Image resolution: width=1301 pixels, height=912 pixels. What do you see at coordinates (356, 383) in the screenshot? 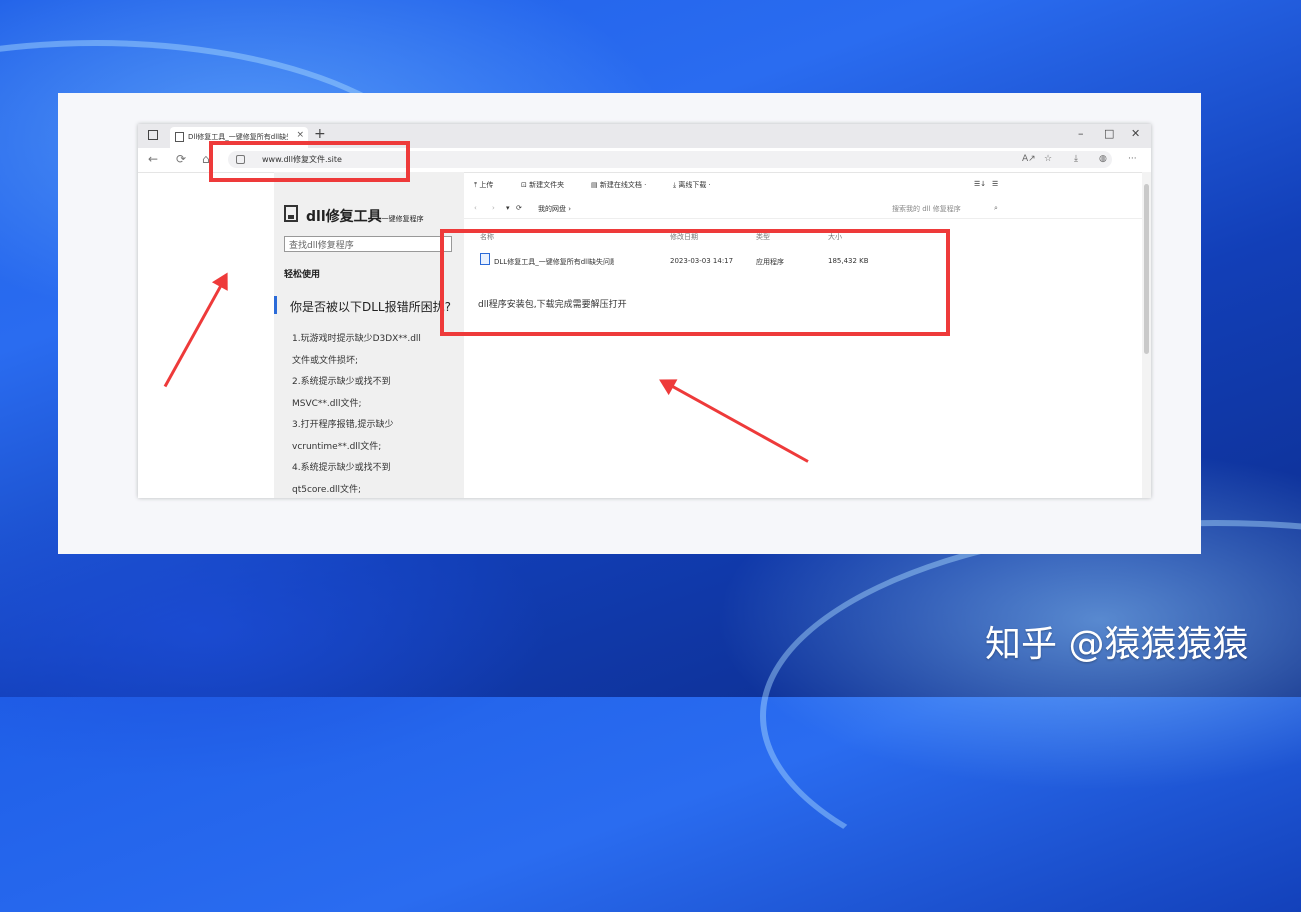
I see `list-item: 2.系统提示缺少或找不到` at bounding box center [356, 383].